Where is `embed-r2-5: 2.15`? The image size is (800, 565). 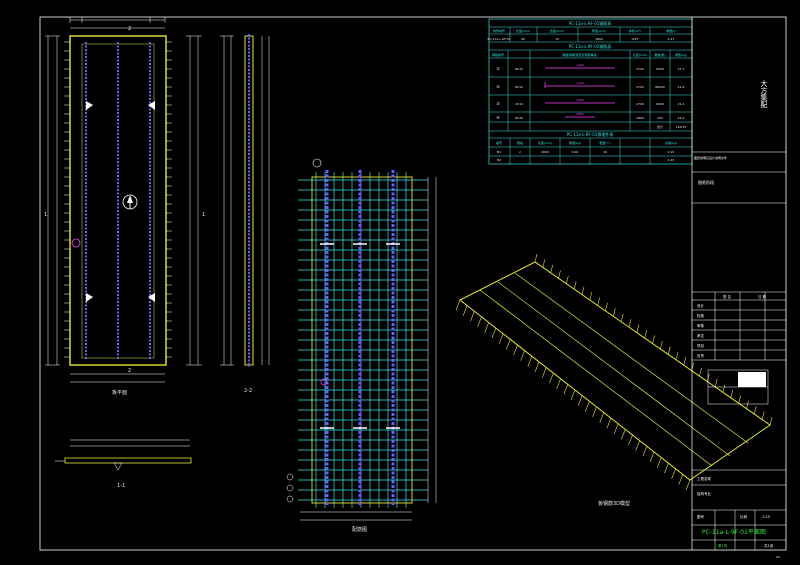 embed-r2-5: 2.15 is located at coordinates (671, 160).